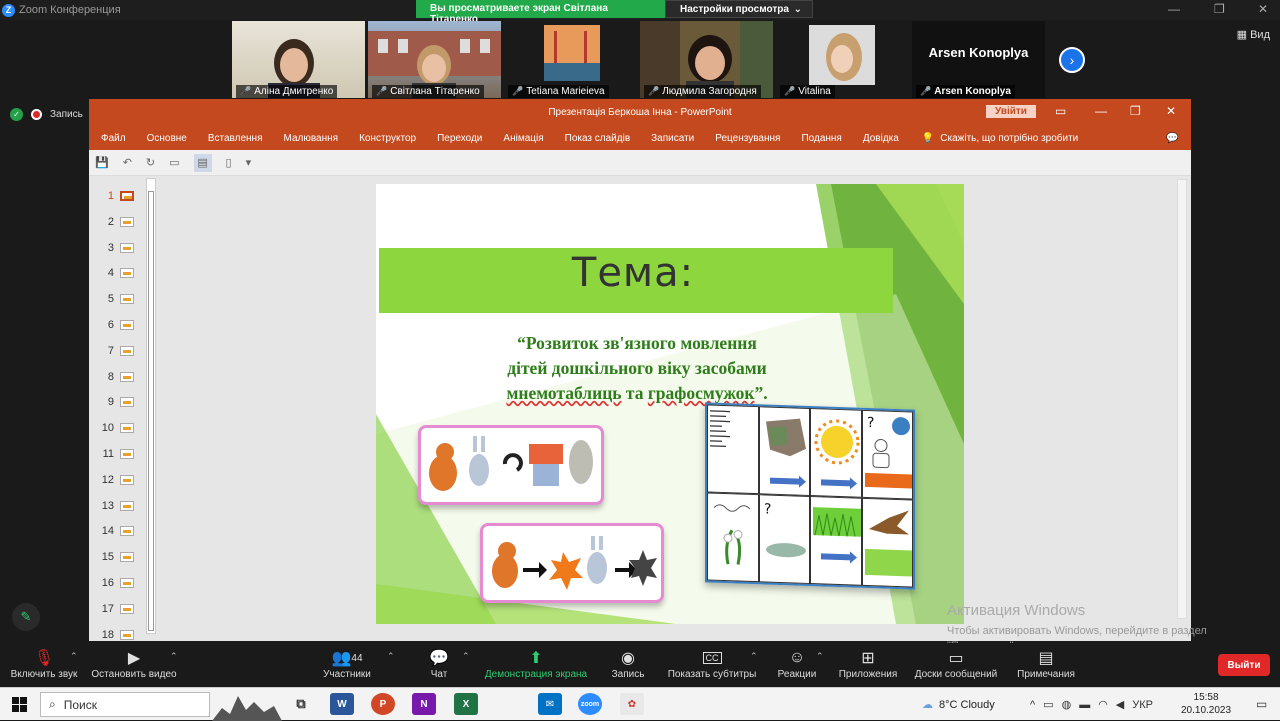 The width and height of the screenshot is (1280, 721). Describe the element at coordinates (301, 704) in the screenshot. I see `task-view-icon: ⧉` at that location.